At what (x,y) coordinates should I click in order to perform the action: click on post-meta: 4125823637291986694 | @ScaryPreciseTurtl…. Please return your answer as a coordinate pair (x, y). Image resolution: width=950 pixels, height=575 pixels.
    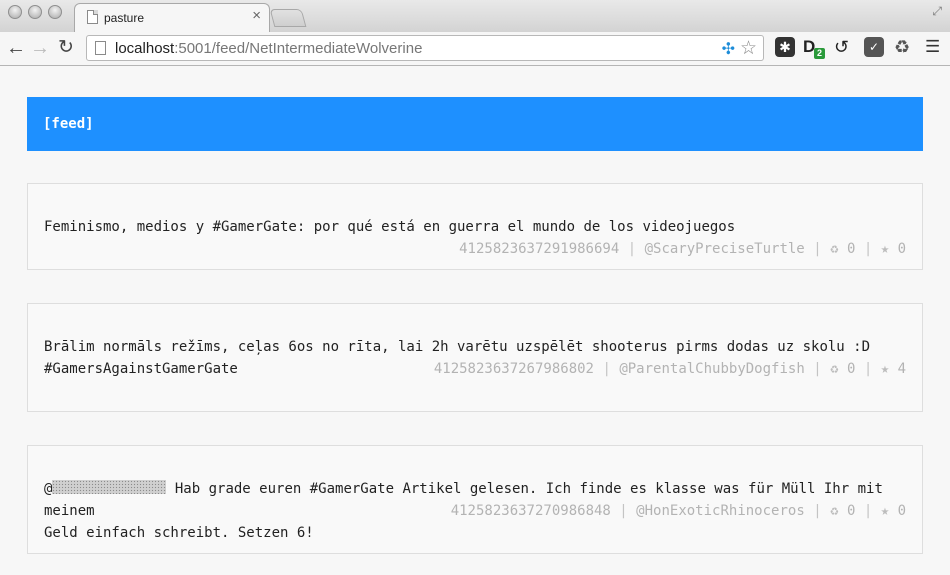
    Looking at the image, I should click on (682, 249).